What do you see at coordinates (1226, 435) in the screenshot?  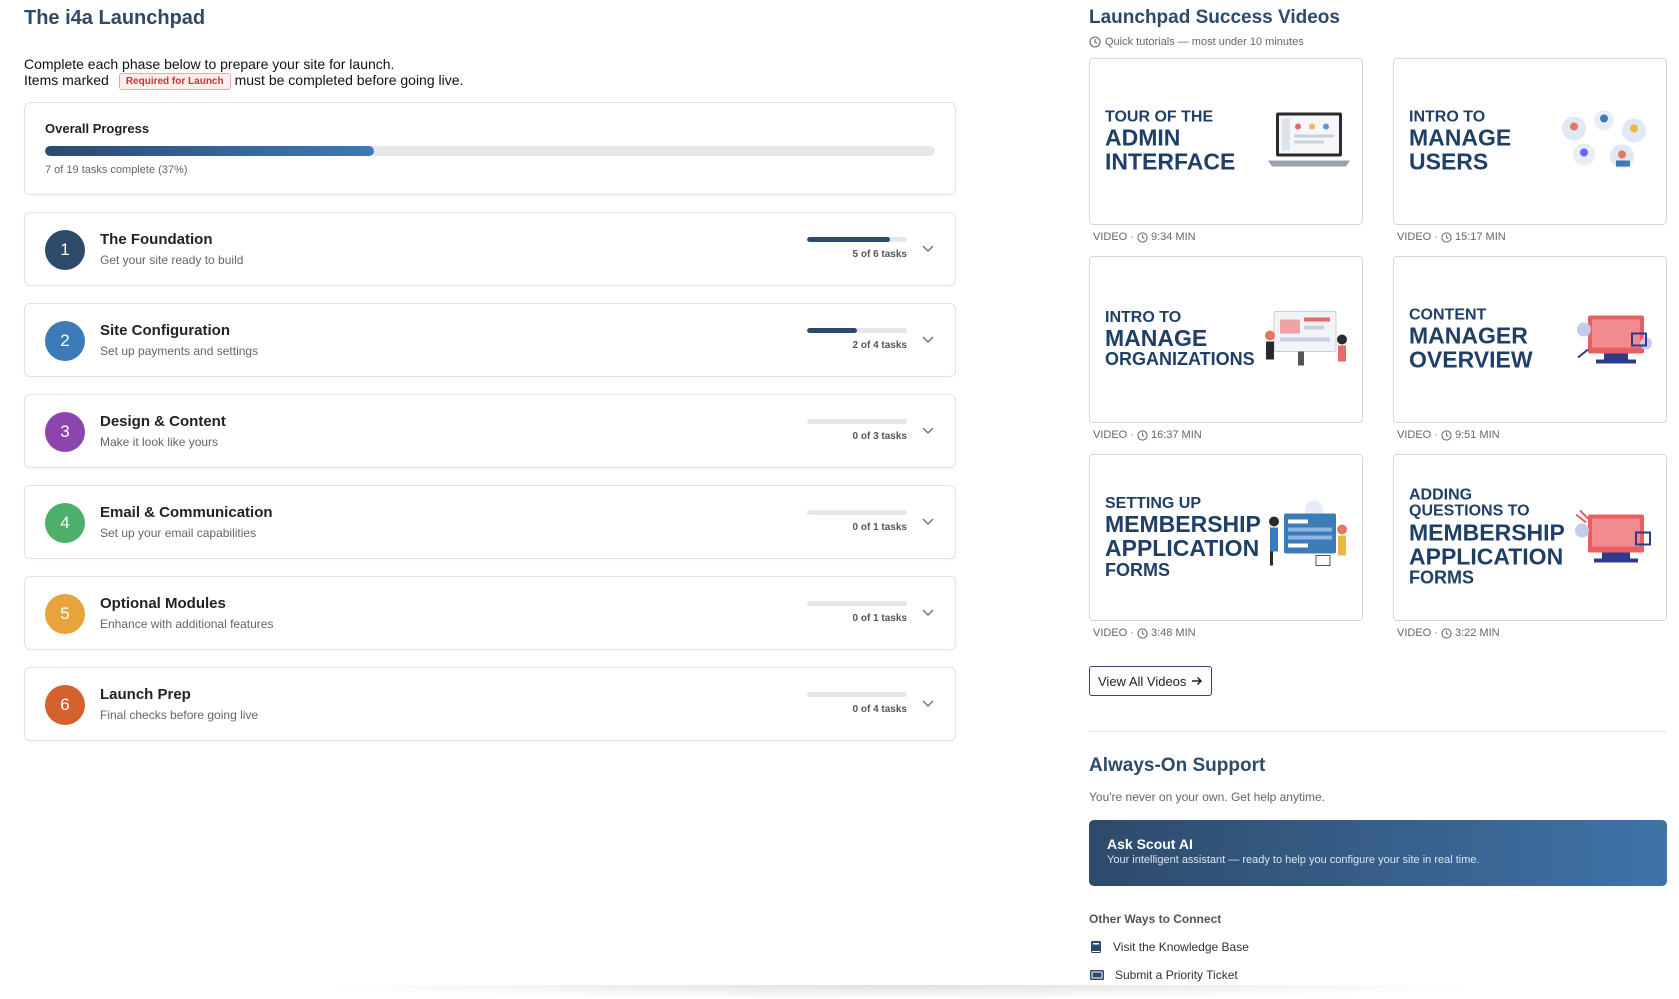 I see `video-meta: VIDEO · 16:37 MIN` at bounding box center [1226, 435].